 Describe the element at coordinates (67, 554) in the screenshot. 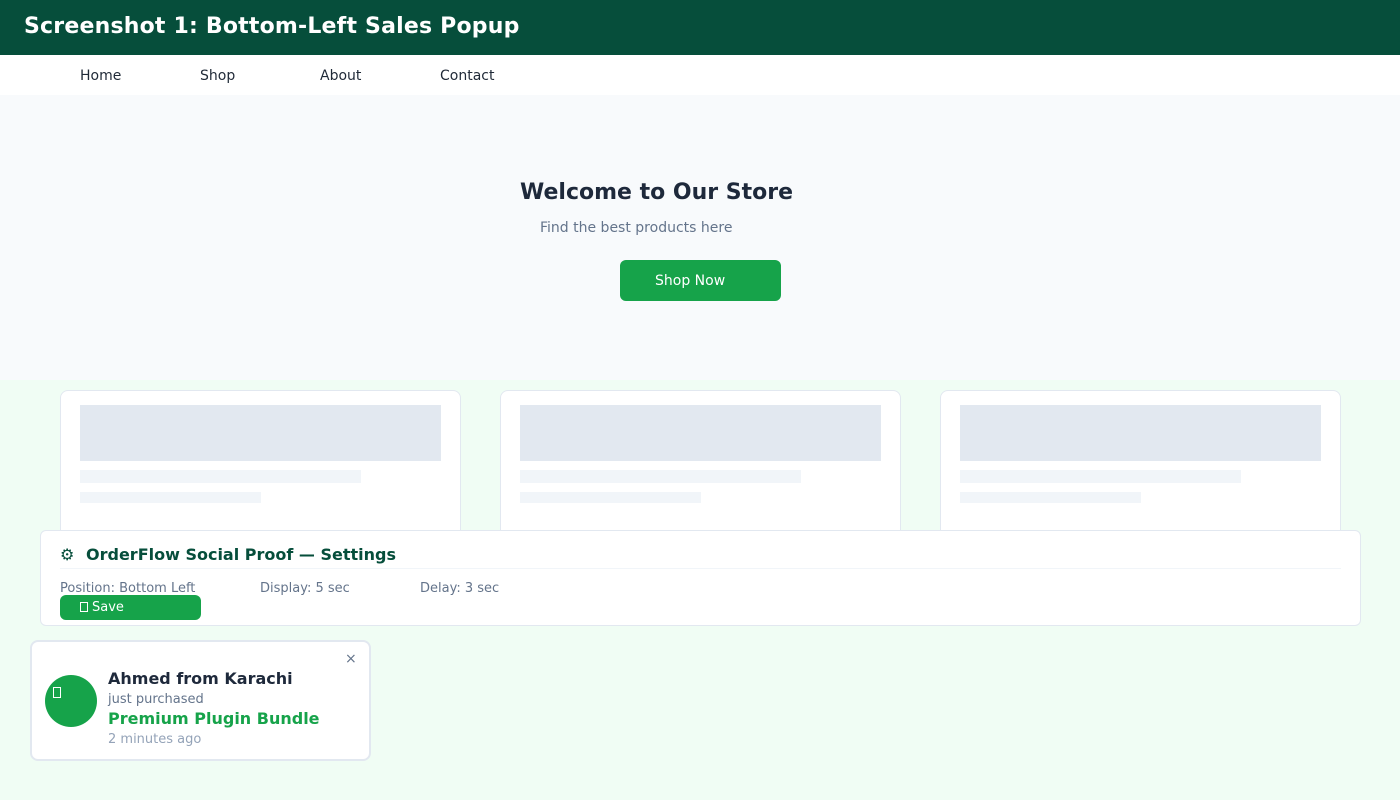

I see `gear-icon: ⚙` at that location.